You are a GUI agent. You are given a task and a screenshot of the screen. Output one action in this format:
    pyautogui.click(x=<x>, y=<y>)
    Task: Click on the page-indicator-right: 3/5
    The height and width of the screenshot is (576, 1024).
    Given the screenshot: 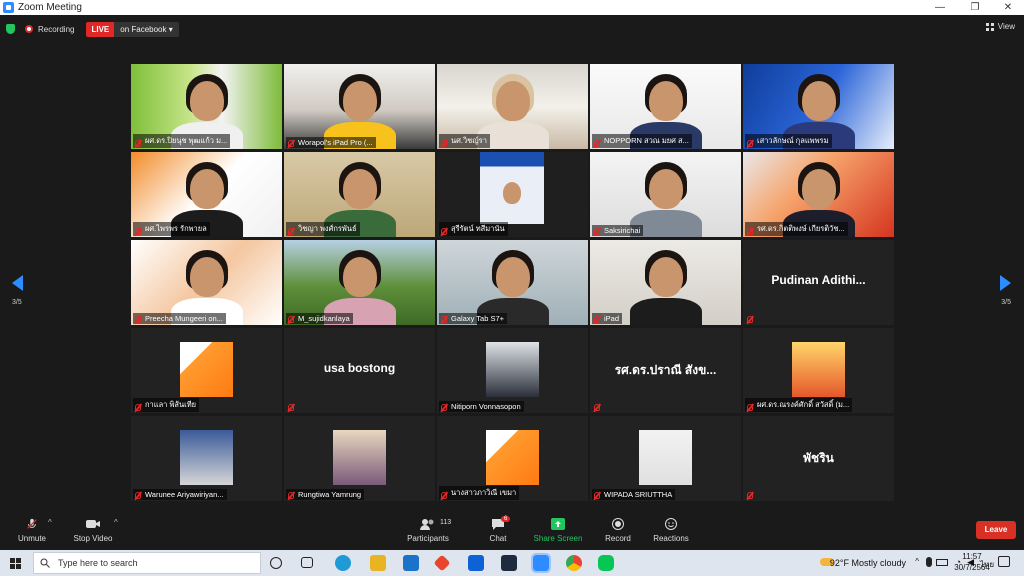 What is the action you would take?
    pyautogui.click(x=1006, y=302)
    